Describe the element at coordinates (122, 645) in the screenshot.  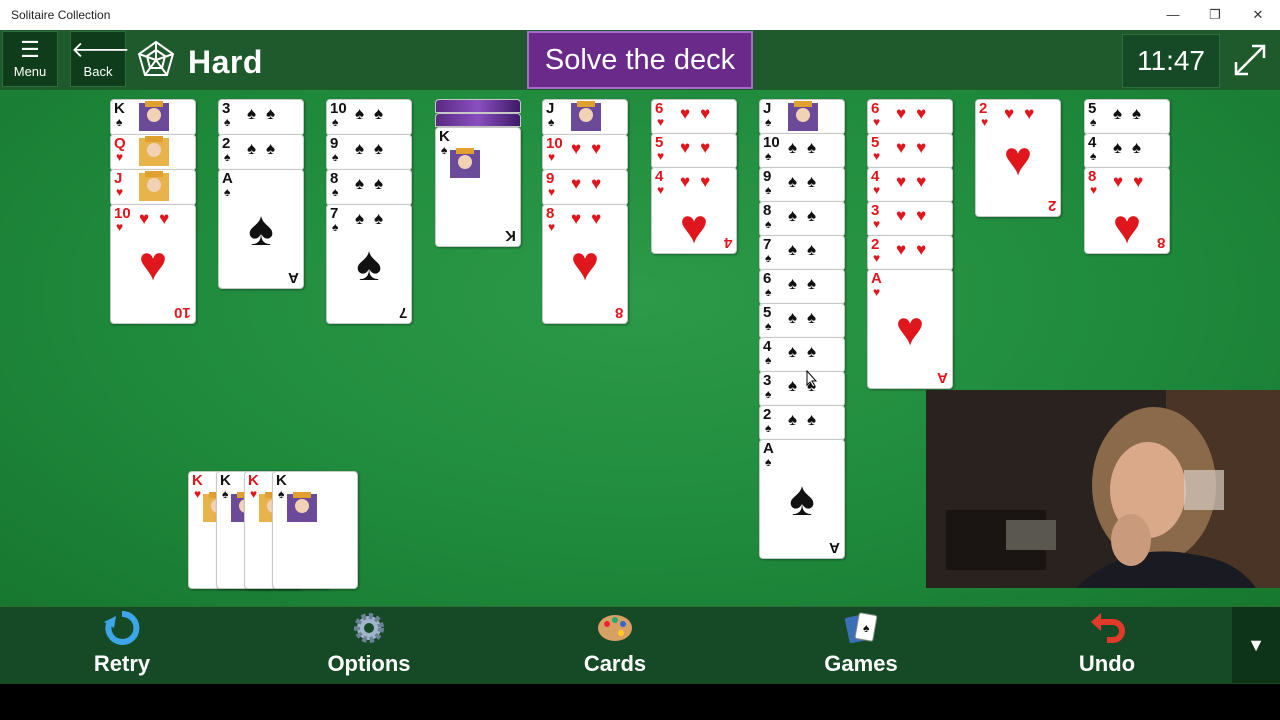
I see `retry-button: Retry` at that location.